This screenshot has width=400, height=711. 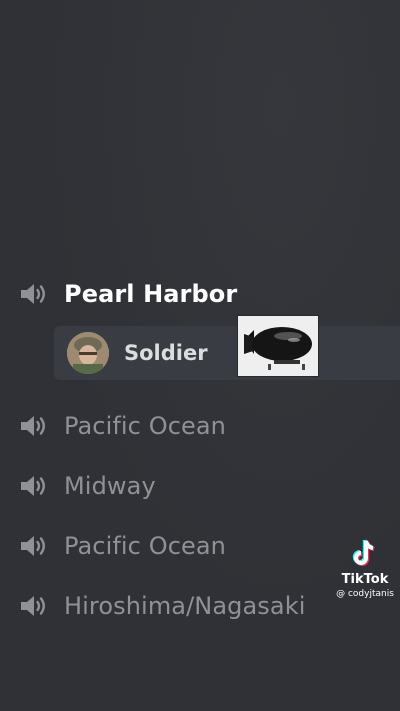 I want to click on tiktok-watermark: TikTok @ codyjtanis, so click(x=365, y=569).